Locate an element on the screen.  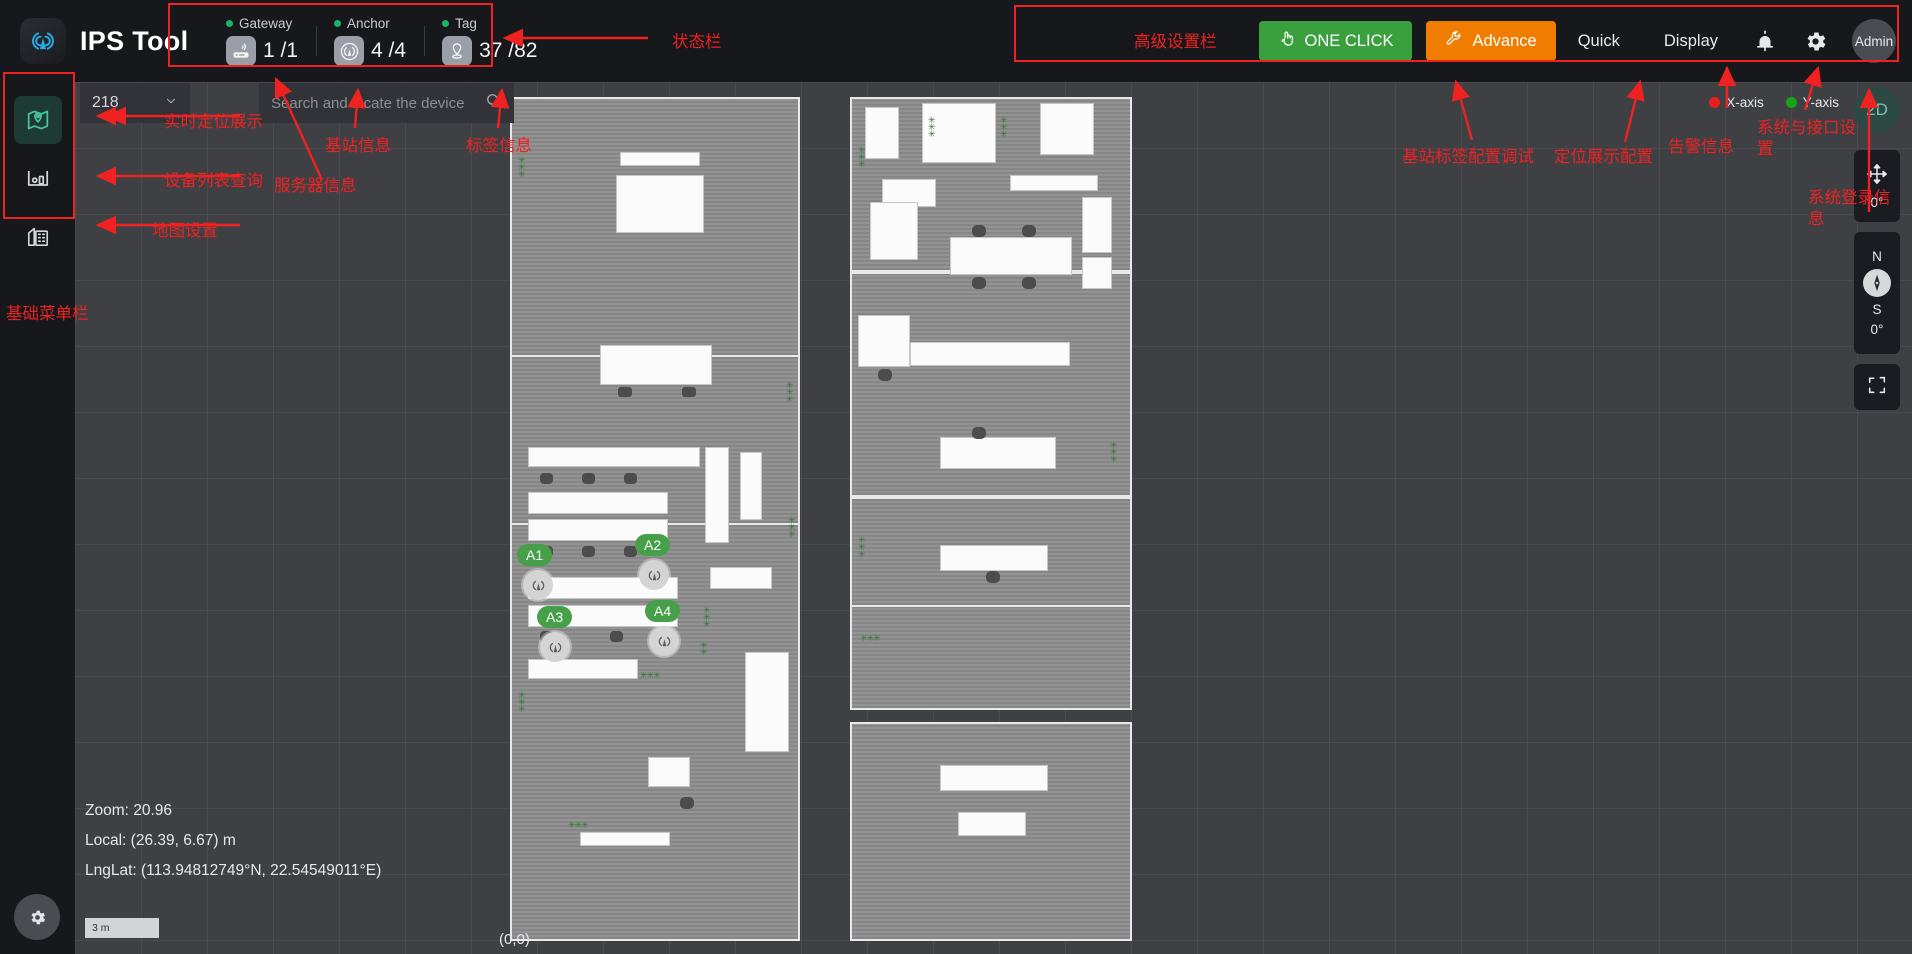
gateway-value: 1 /1 is located at coordinates (281, 50).